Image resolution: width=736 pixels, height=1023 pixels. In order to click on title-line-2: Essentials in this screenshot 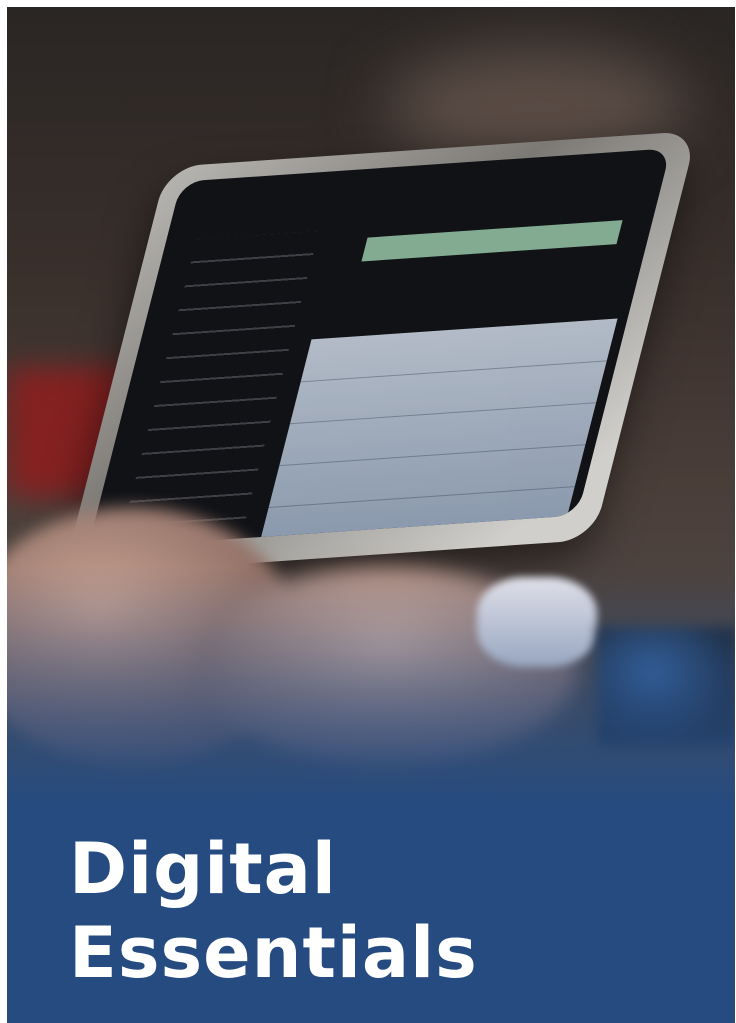, I will do `click(273, 953)`.